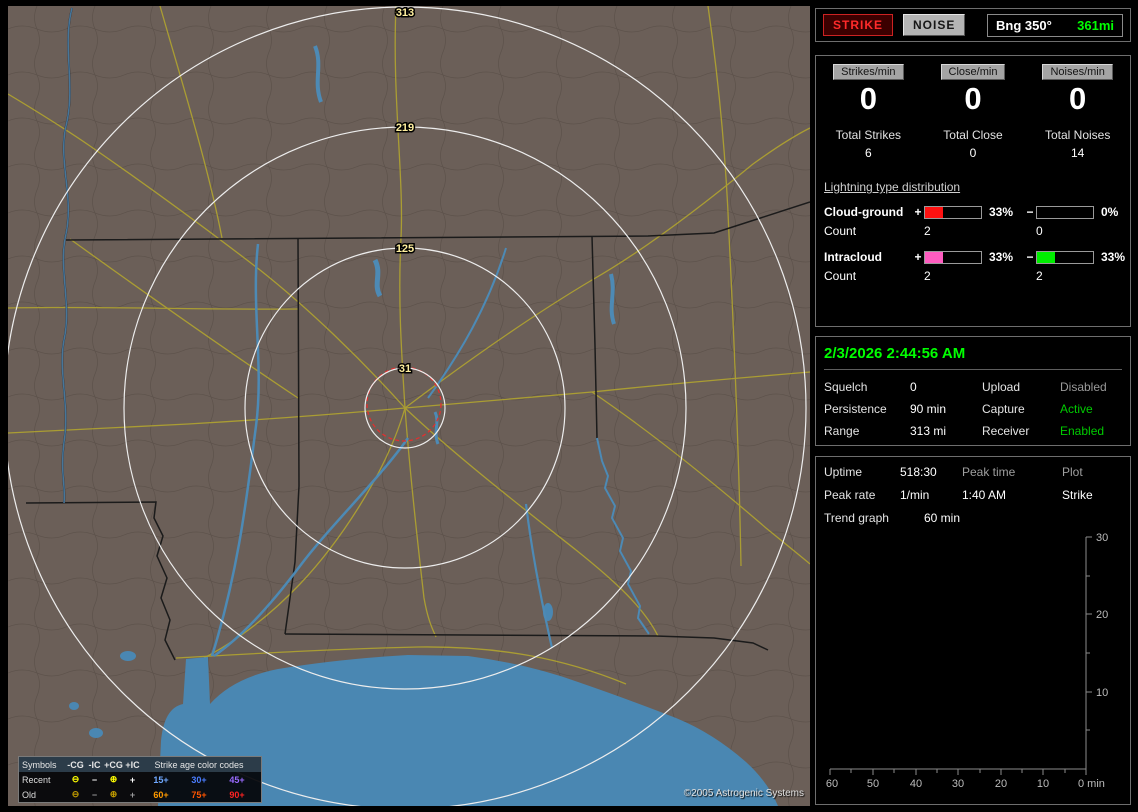  Describe the element at coordinates (237, 779) in the screenshot. I see `age-45: 45+` at that location.